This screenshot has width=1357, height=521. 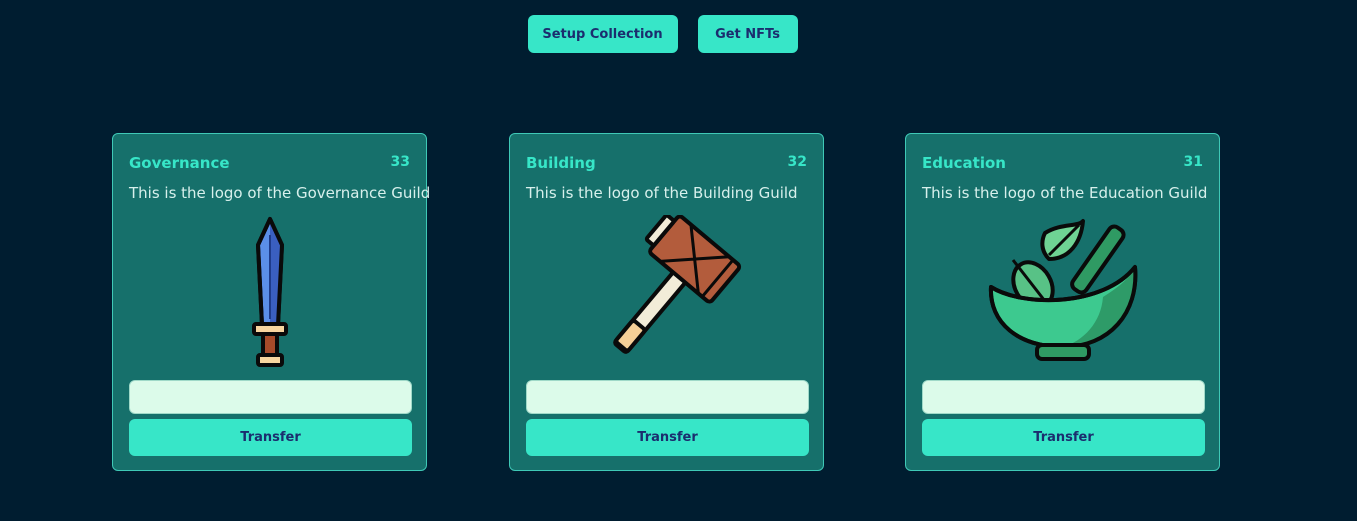 I want to click on card-description: This is the logo of the Education Guild, so click(x=1065, y=193).